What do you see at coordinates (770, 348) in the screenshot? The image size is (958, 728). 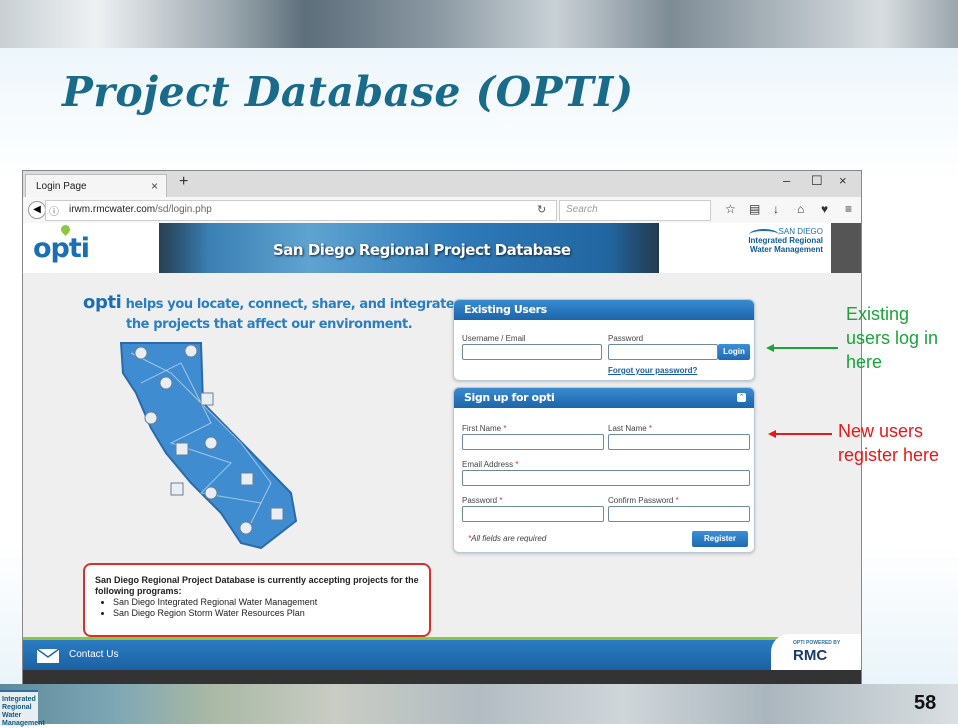 I see `green-arrow-head` at bounding box center [770, 348].